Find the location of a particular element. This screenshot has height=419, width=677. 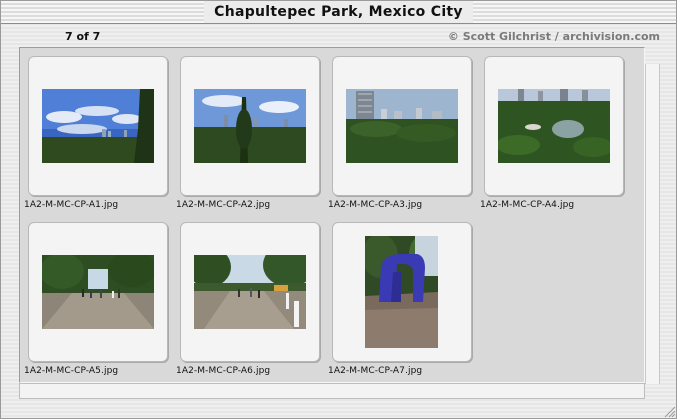

thumbnail-filename: 1A2-M-MC-CP-A4.jpg is located at coordinates (527, 205).